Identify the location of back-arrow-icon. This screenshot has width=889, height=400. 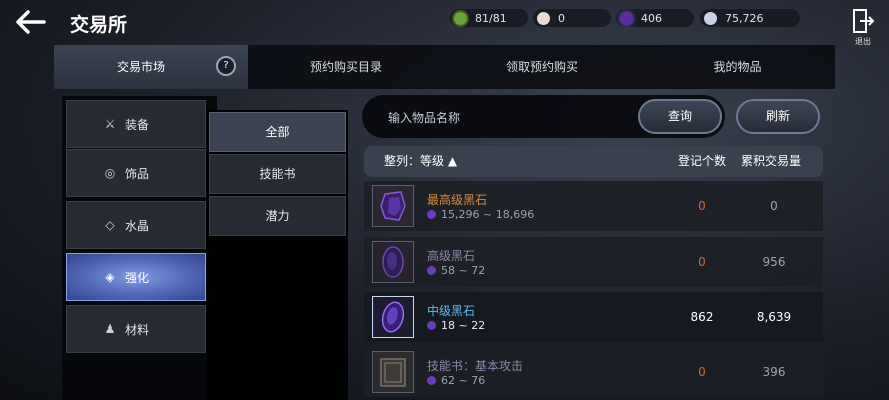
(31, 22).